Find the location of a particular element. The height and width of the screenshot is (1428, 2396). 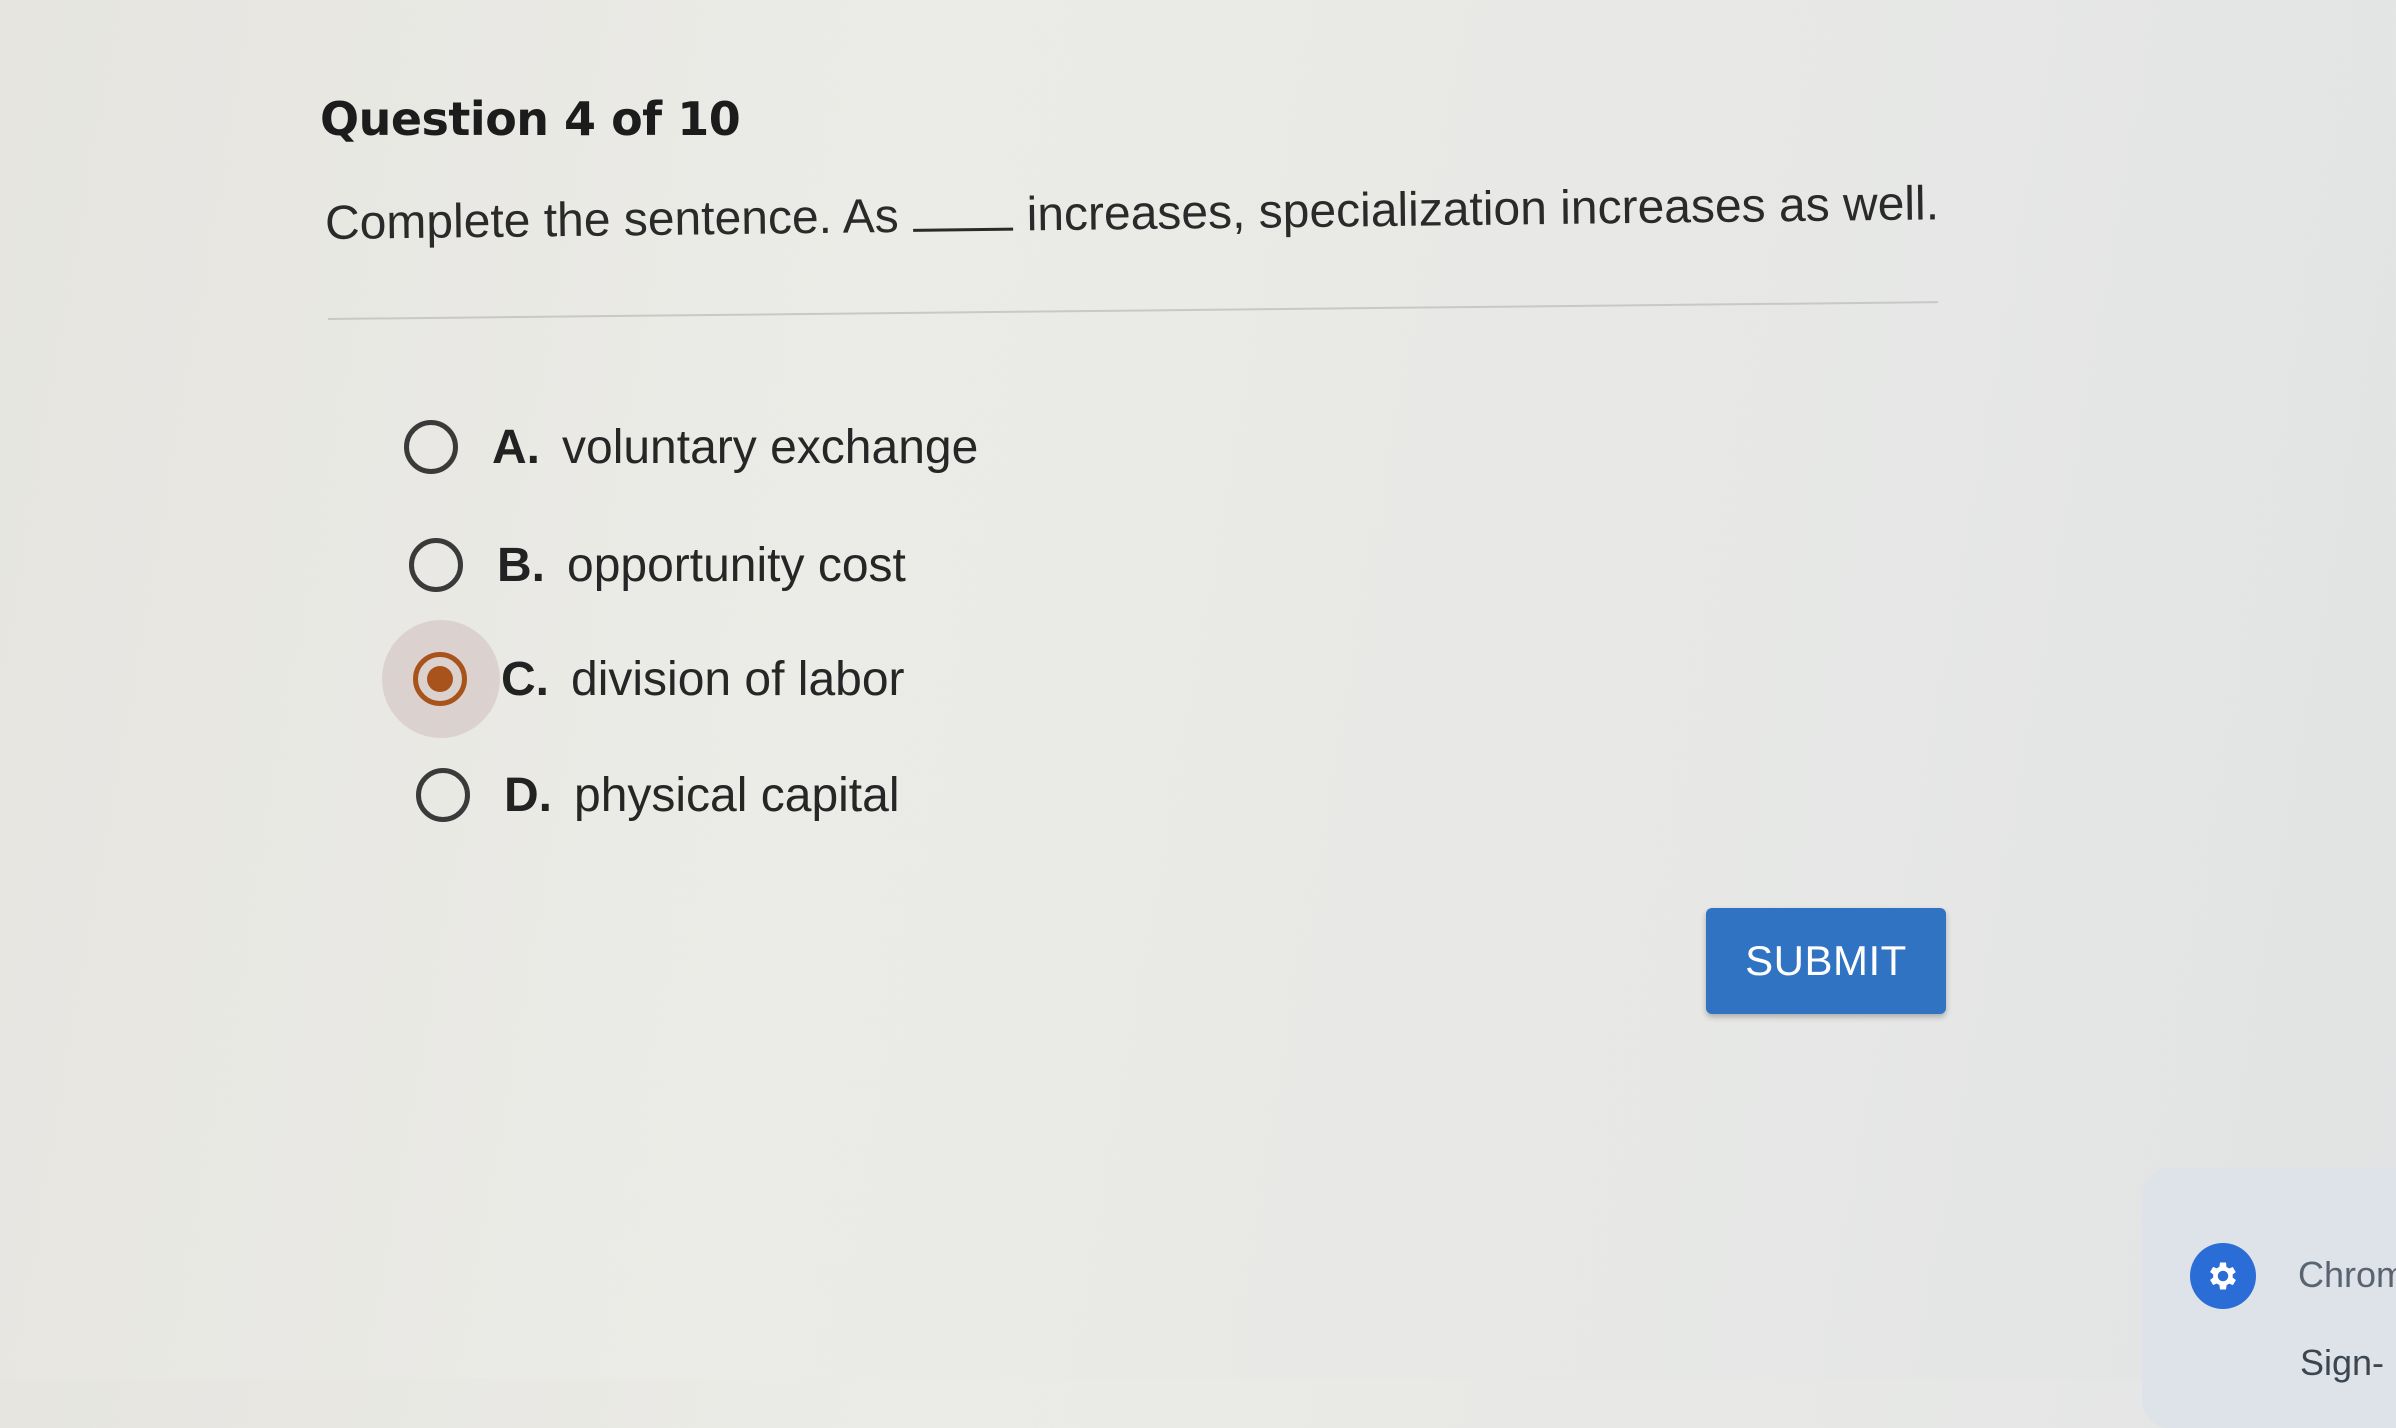

option-b: B. opportunity cost is located at coordinates (657, 565).